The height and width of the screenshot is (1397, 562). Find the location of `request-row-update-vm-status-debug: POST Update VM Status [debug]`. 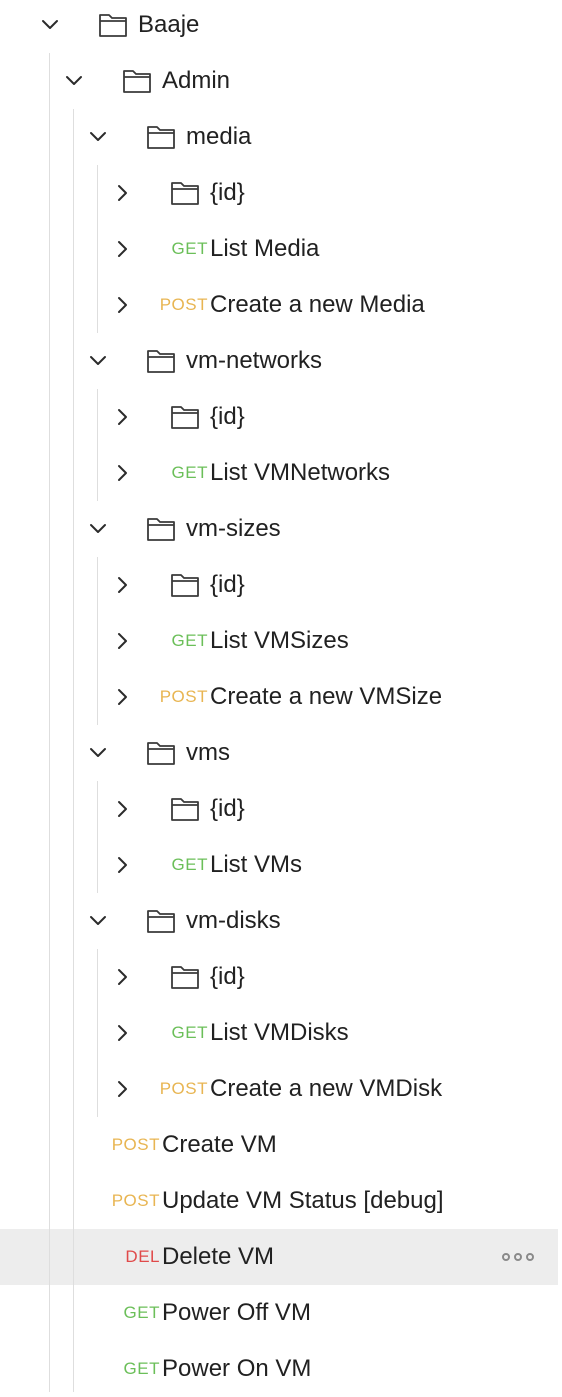

request-row-update-vm-status-debug: POST Update VM Status [debug] is located at coordinates (279, 1201).